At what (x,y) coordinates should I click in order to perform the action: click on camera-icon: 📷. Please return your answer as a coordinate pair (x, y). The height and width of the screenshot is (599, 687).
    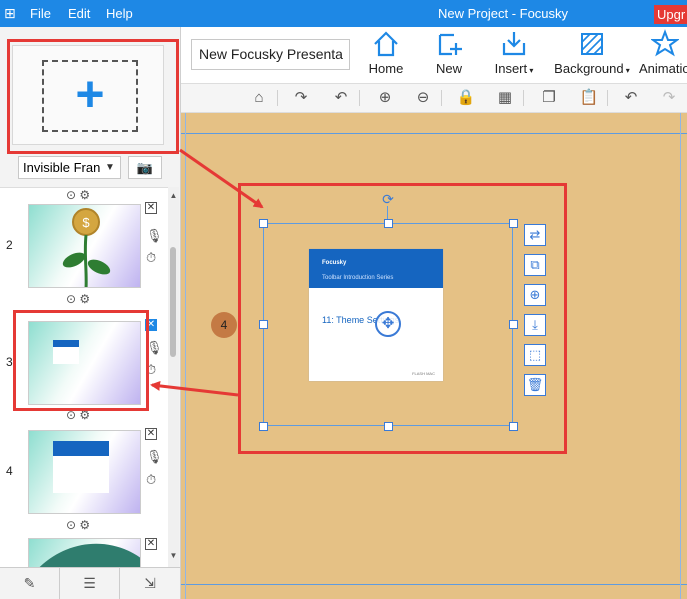
    Looking at the image, I should click on (145, 167).